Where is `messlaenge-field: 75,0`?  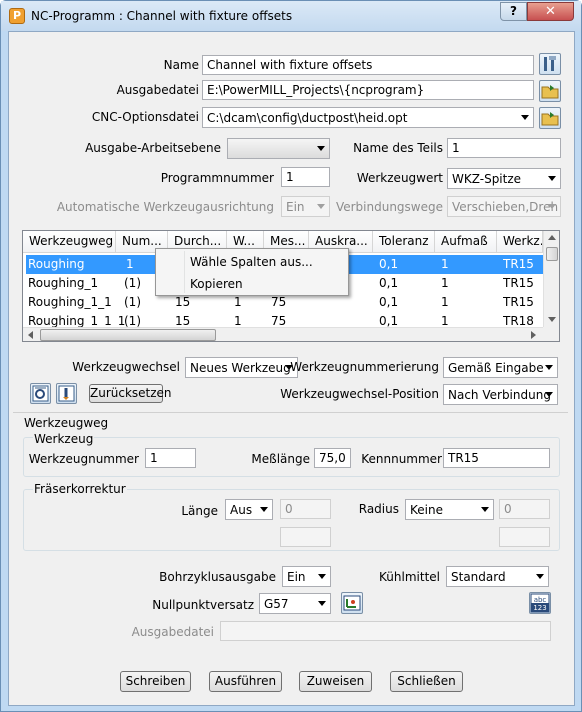
messlaenge-field: 75,0 is located at coordinates (332, 458).